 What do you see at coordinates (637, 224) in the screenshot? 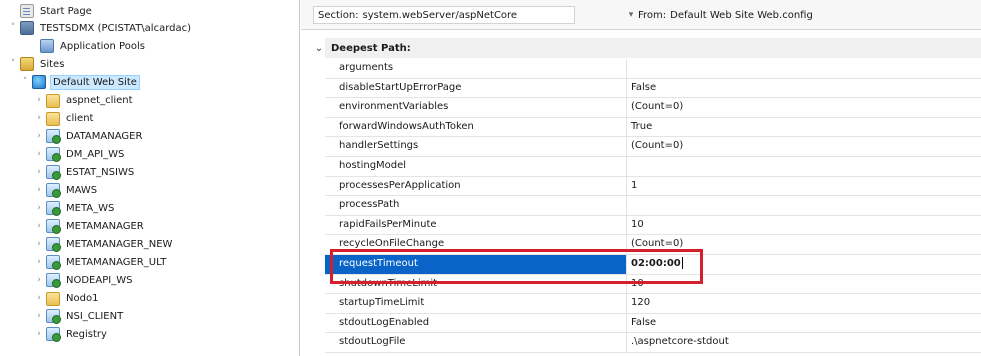
I see `property-value-text: 10` at bounding box center [637, 224].